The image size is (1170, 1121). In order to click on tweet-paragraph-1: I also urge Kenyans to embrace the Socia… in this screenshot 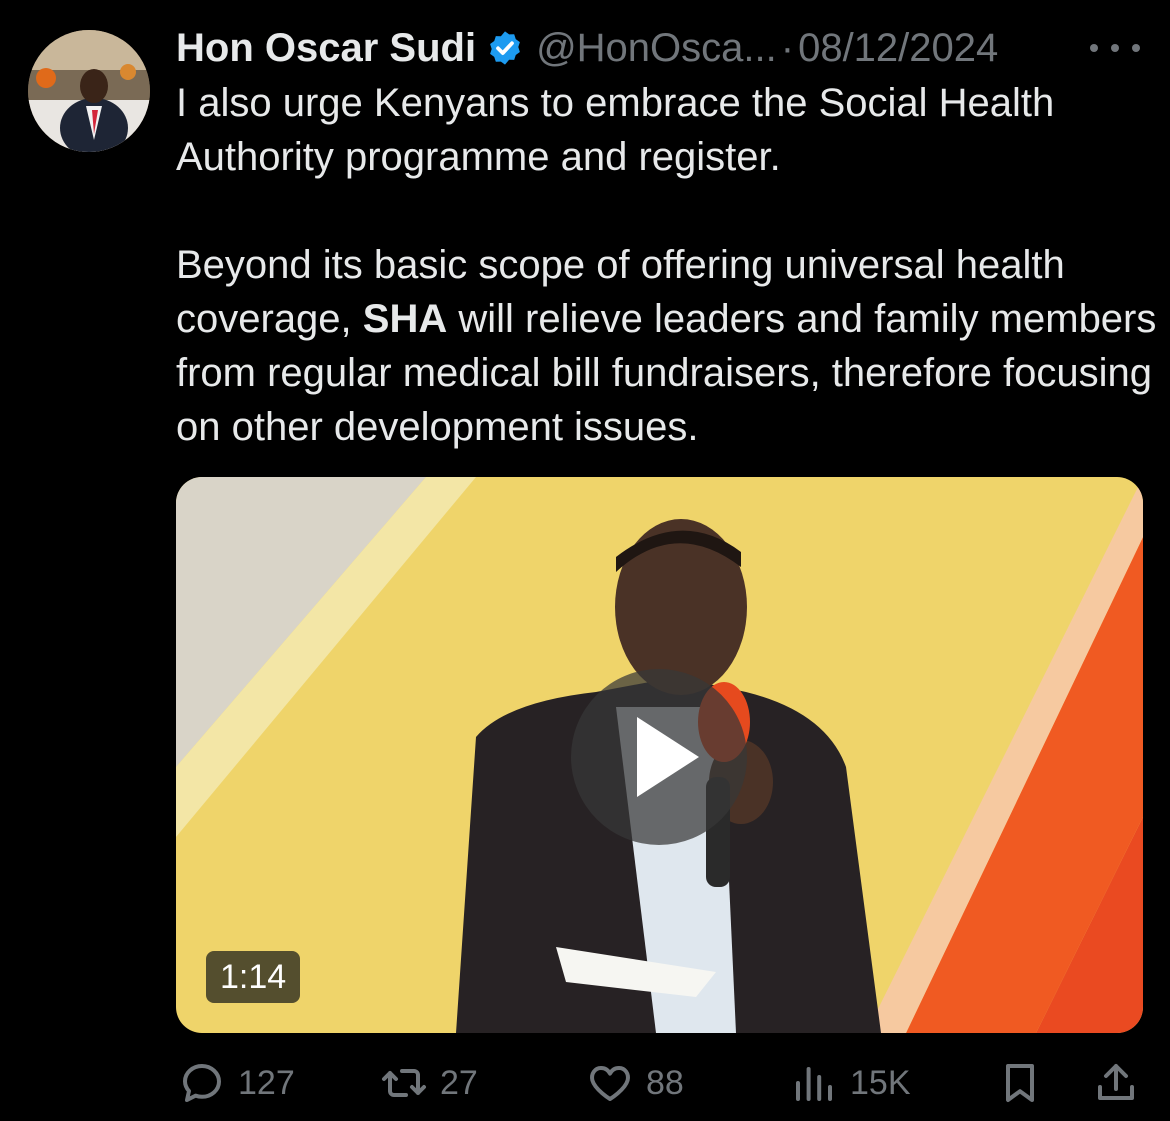, I will do `click(615, 130)`.